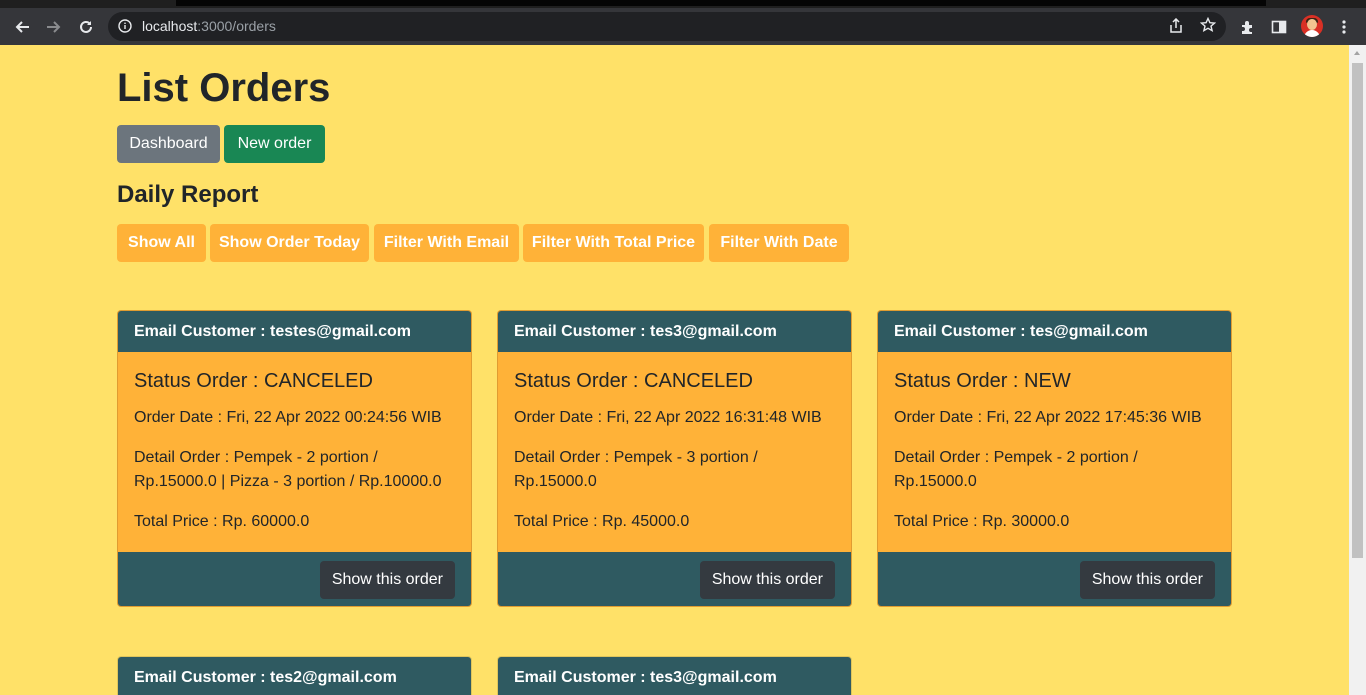  What do you see at coordinates (289, 243) in the screenshot?
I see `show-order-today-button: Show Order Today` at bounding box center [289, 243].